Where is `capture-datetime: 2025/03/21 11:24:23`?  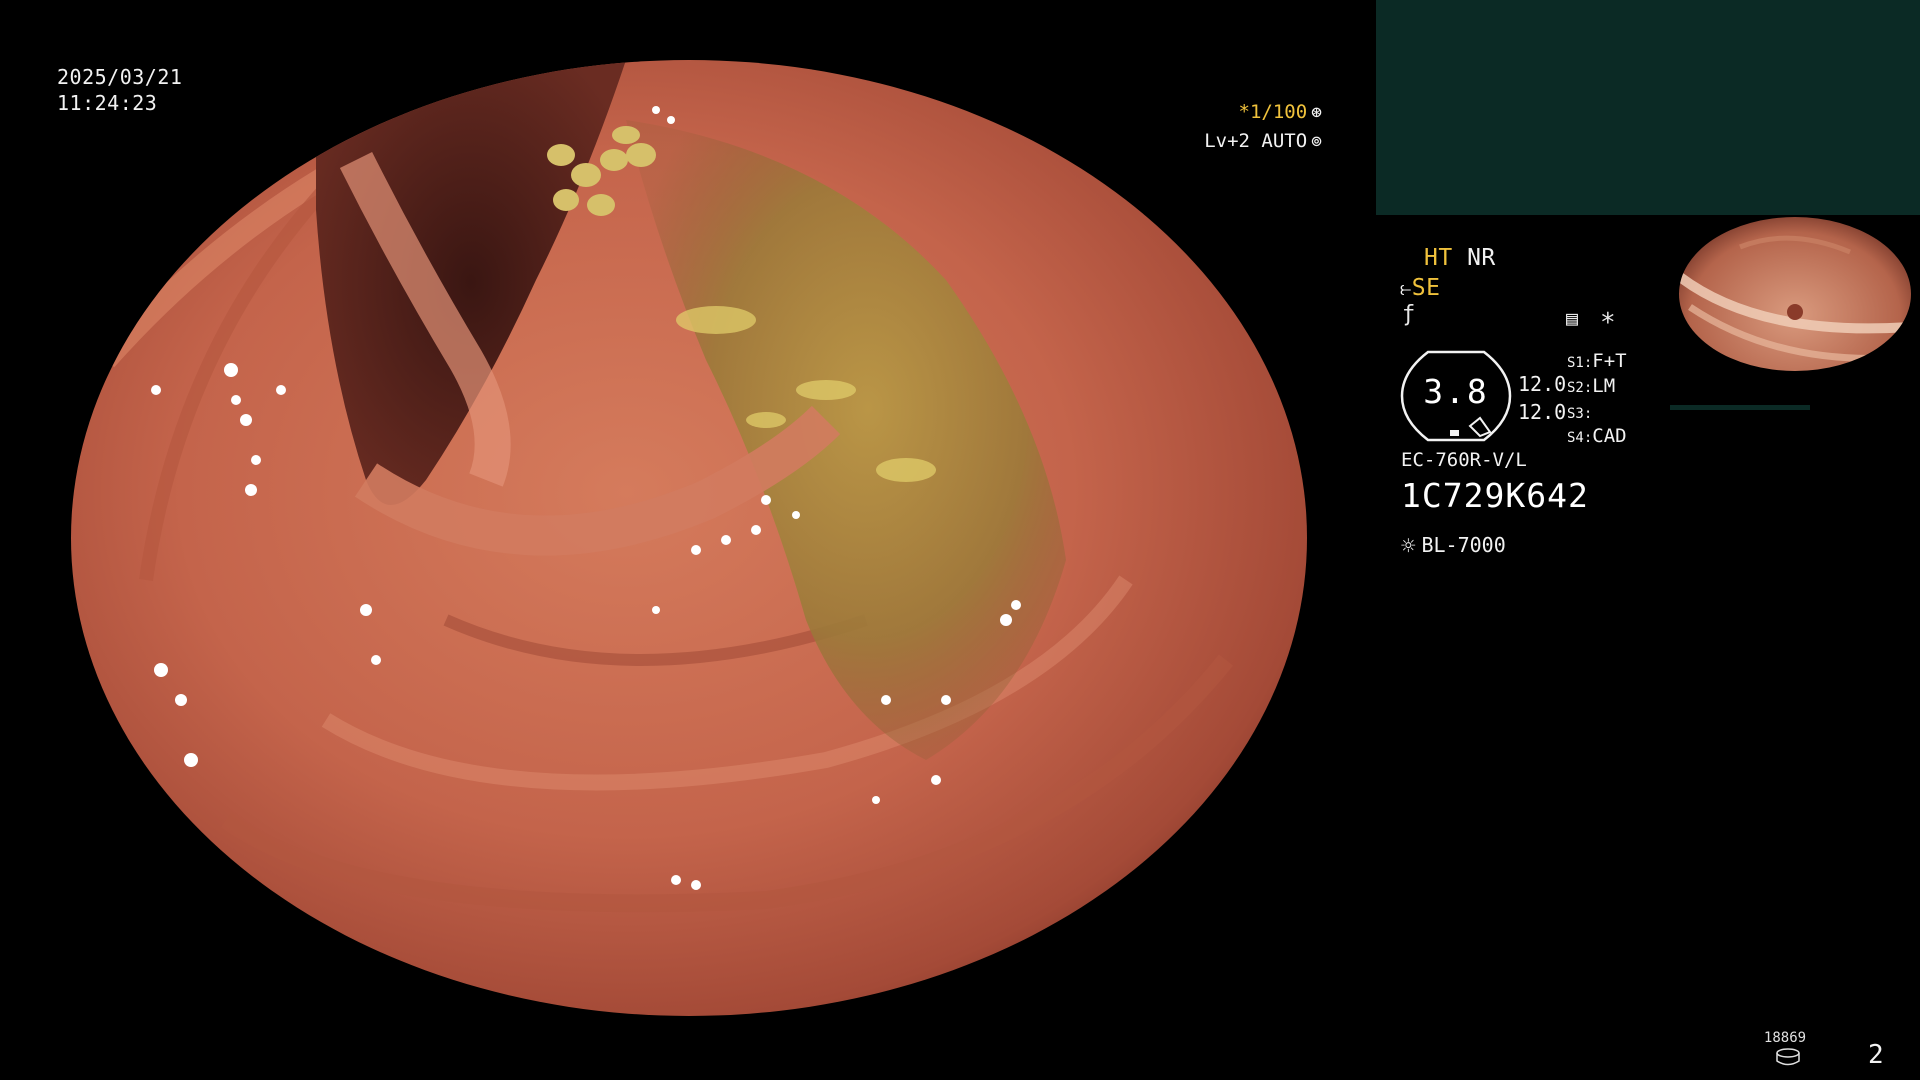 capture-datetime: 2025/03/21 11:24:23 is located at coordinates (119, 90).